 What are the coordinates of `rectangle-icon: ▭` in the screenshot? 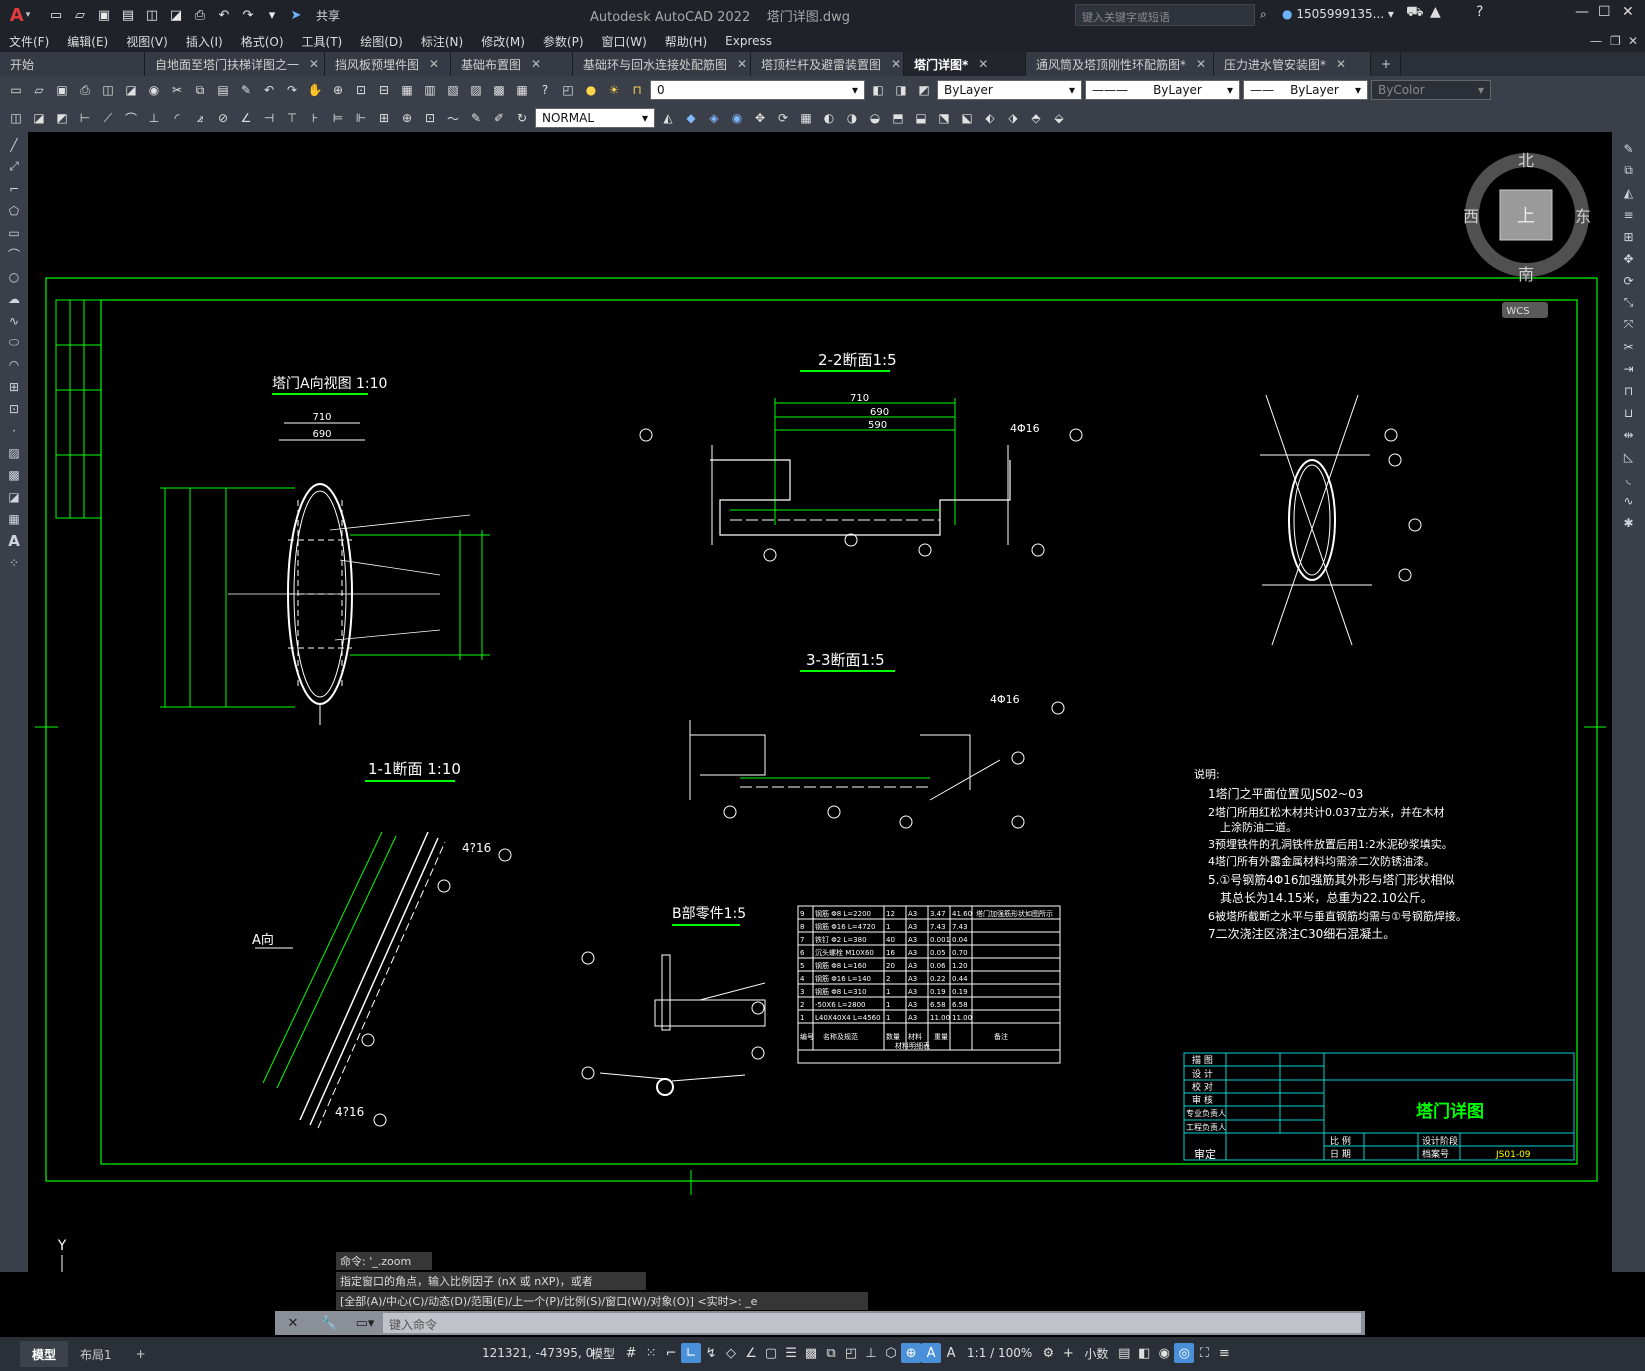 It's located at (14, 232).